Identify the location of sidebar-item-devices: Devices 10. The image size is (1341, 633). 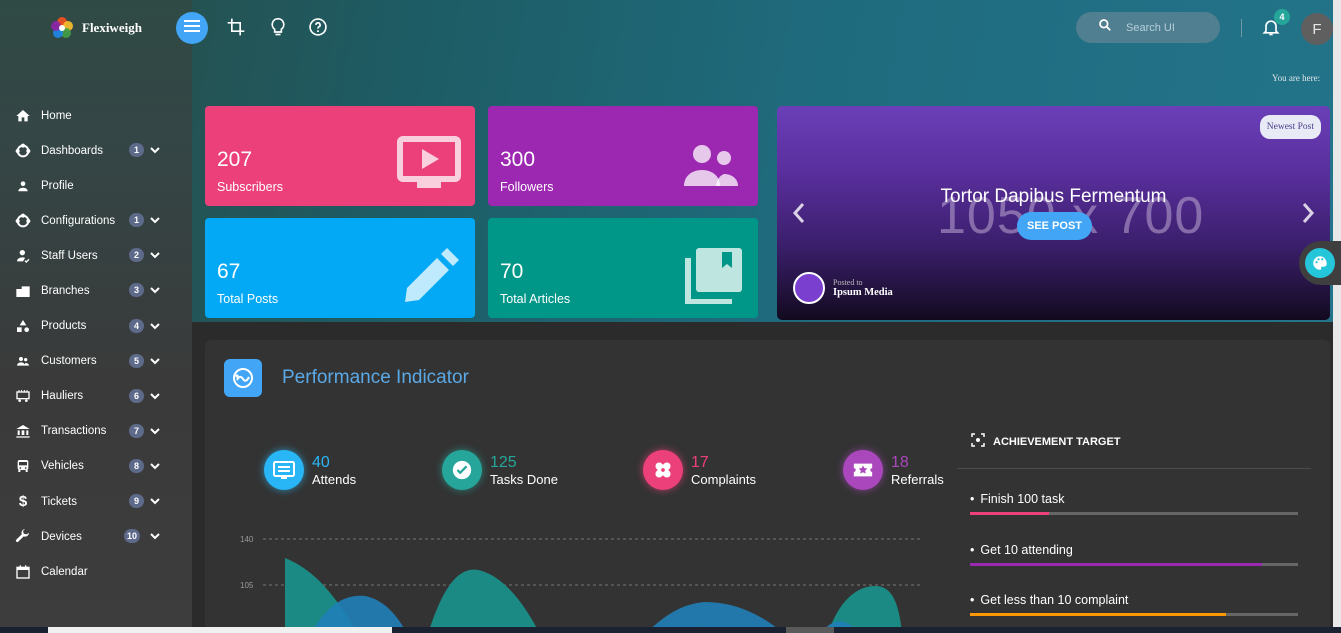
(96, 536).